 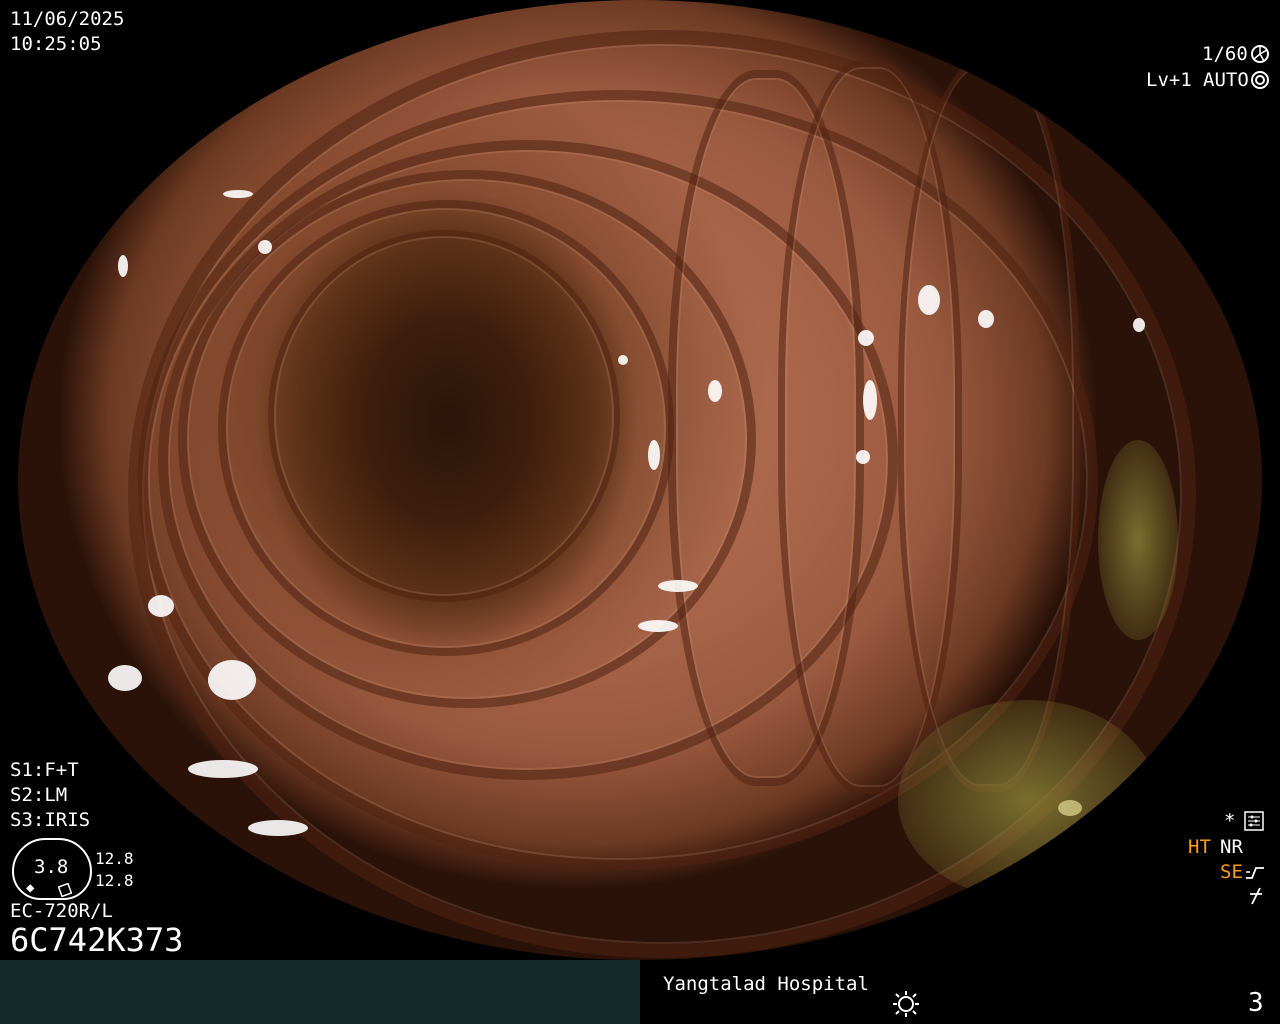 What do you see at coordinates (114, 858) in the screenshot?
I see `gauge-top-value: 12.8` at bounding box center [114, 858].